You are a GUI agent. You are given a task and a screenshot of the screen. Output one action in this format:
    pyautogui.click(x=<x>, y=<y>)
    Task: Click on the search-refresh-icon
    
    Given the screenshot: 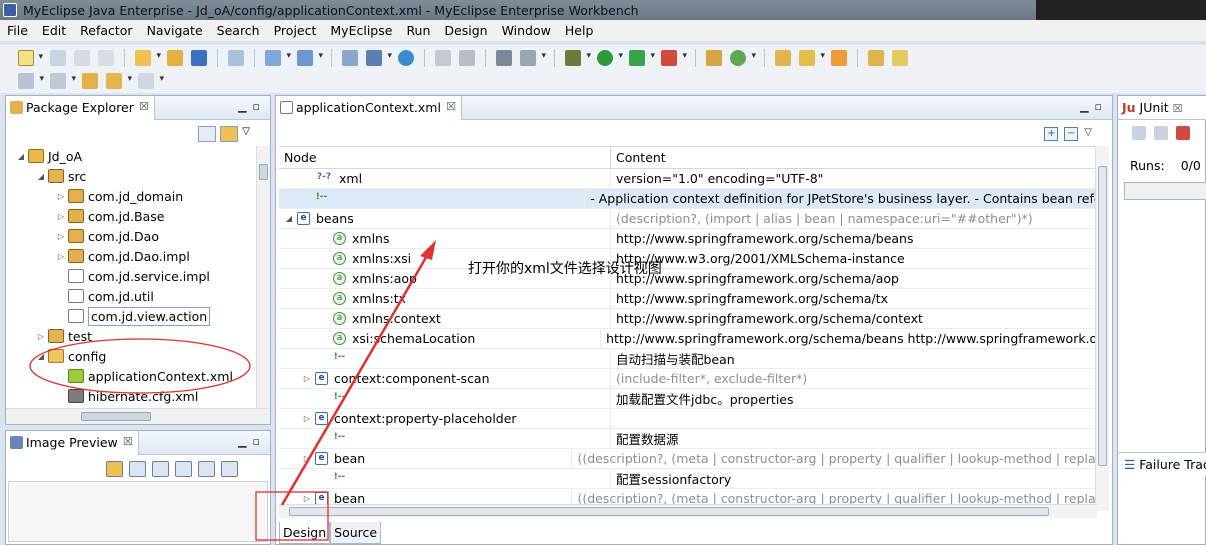 What is the action you would take?
    pyautogui.click(x=743, y=57)
    